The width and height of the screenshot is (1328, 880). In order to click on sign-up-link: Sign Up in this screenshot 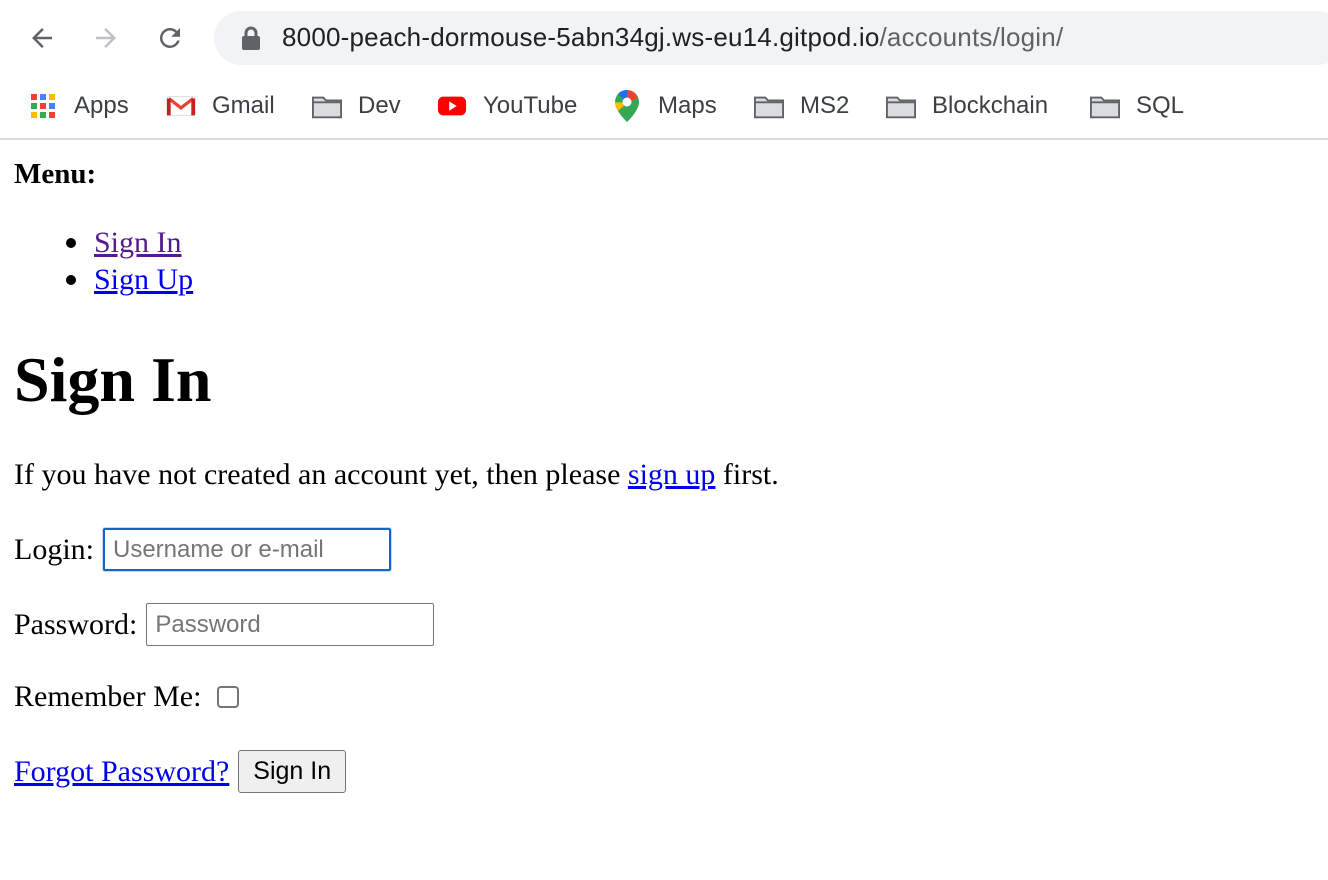, I will do `click(143, 279)`.